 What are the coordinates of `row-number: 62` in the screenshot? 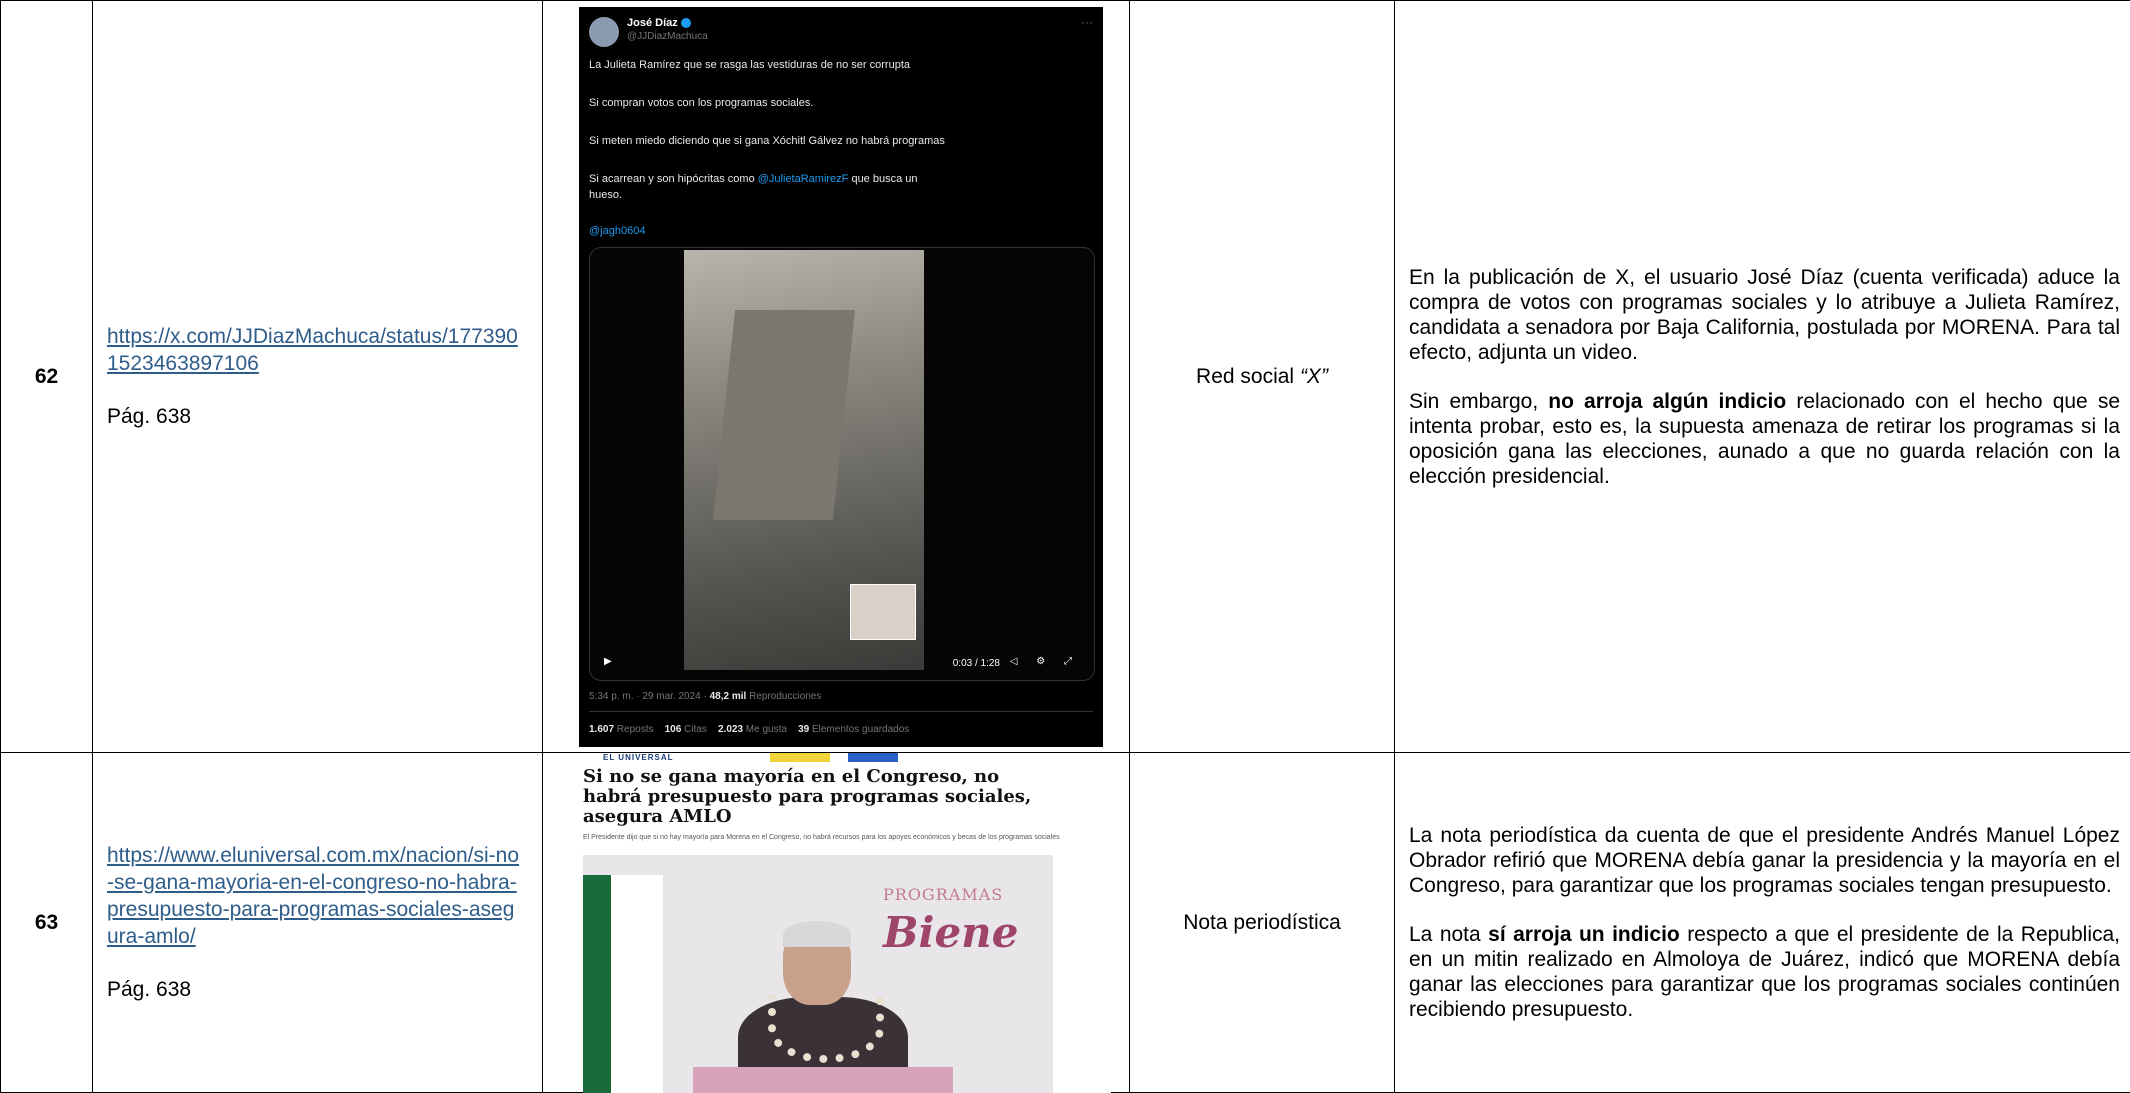 It's located at (47, 377).